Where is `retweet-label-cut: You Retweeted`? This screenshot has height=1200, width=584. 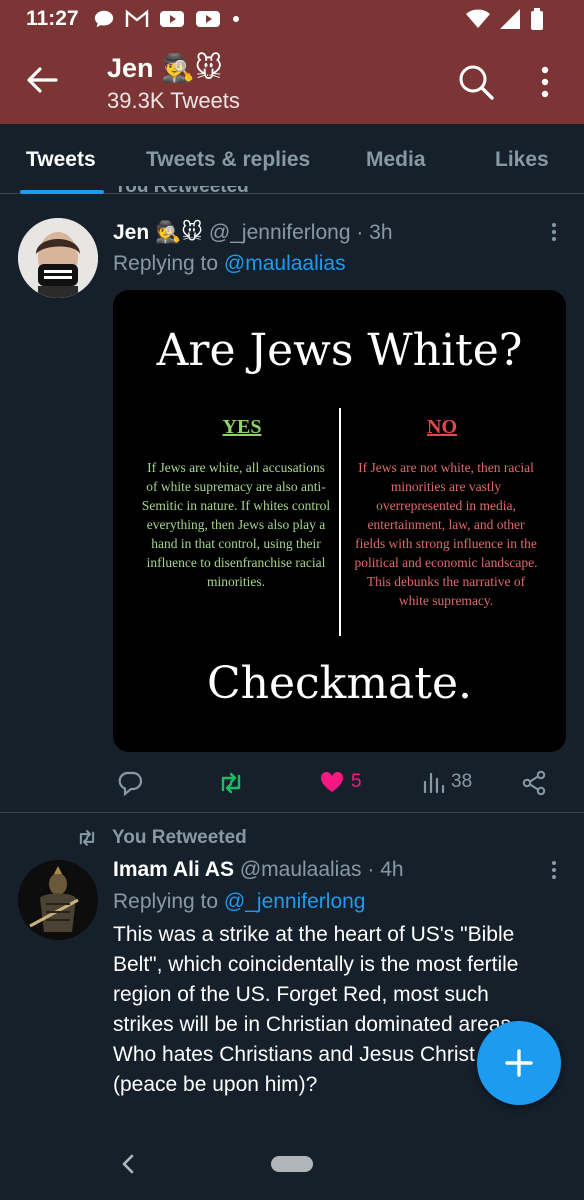 retweet-label-cut: You Retweeted is located at coordinates (176, 193).